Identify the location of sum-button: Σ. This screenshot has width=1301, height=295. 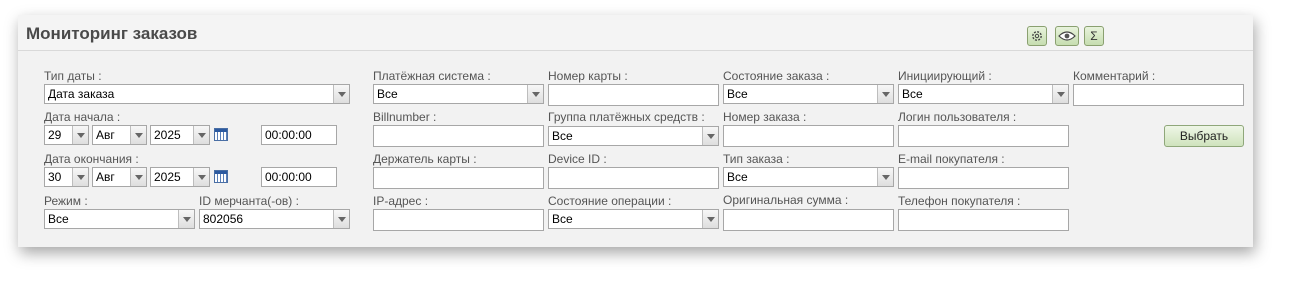
(1094, 36).